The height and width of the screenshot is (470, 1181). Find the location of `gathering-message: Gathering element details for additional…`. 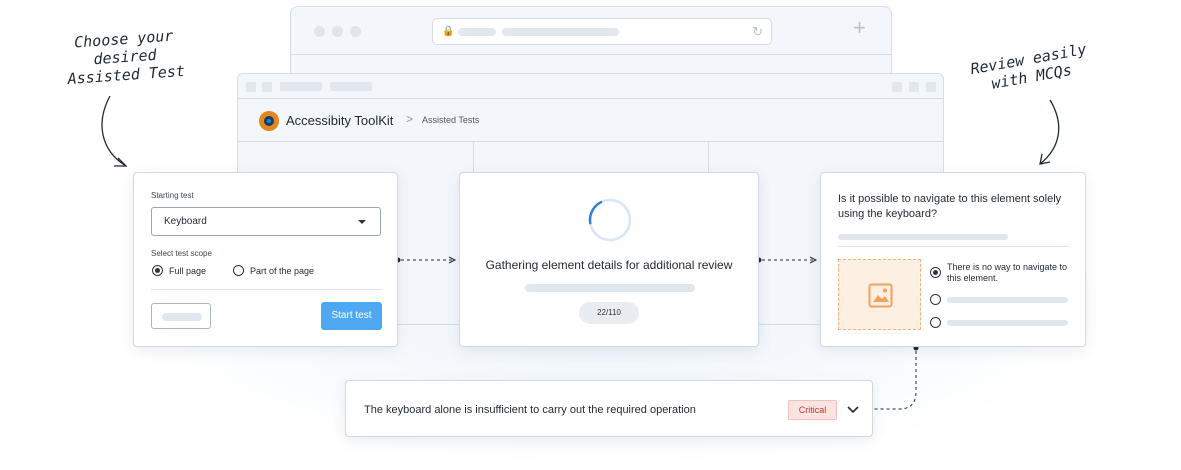

gathering-message: Gathering element details for additional… is located at coordinates (609, 265).